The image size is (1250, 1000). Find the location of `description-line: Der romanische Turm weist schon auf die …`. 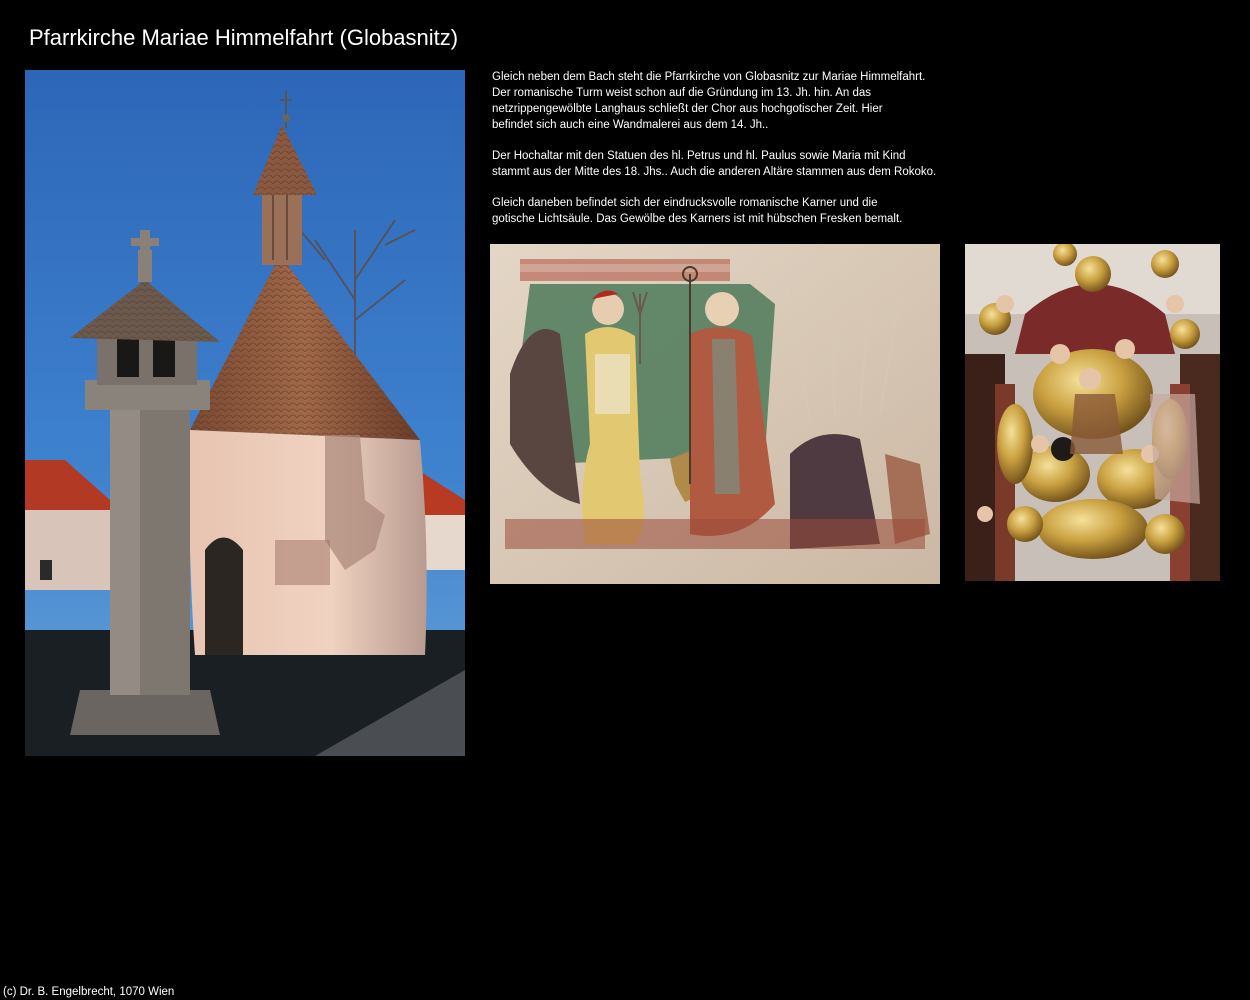

description-line: Der romanische Turm weist schon auf die … is located at coordinates (682, 93).